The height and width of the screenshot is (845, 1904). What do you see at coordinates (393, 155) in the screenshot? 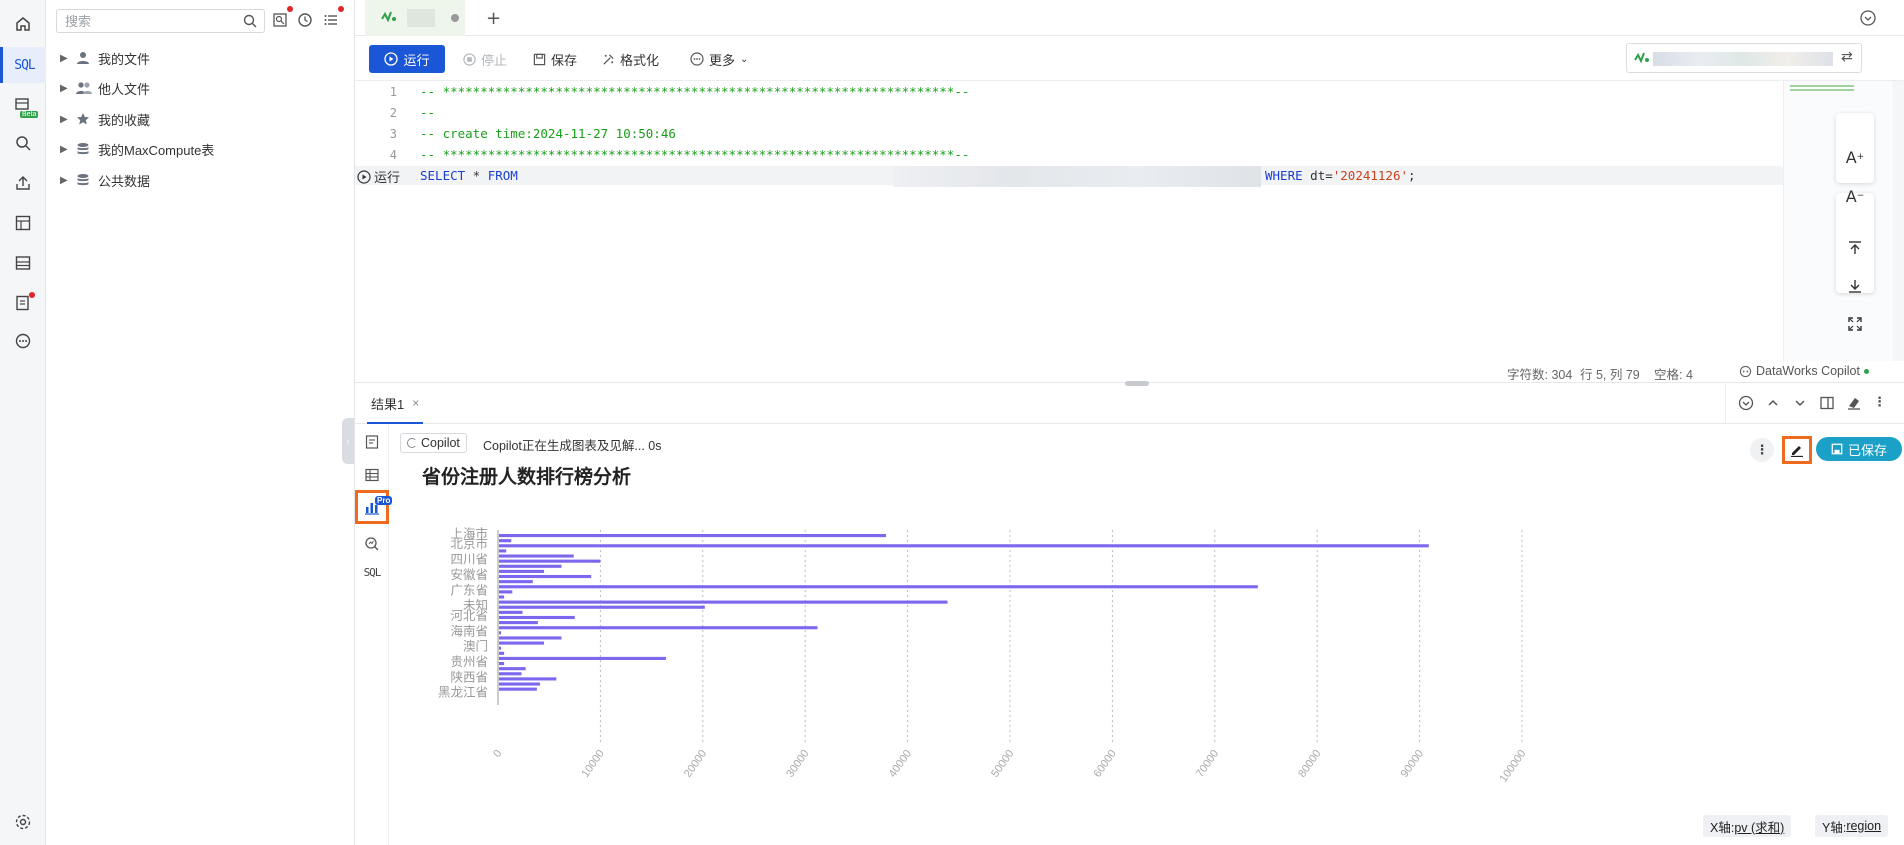
I see `line-number: 4` at bounding box center [393, 155].